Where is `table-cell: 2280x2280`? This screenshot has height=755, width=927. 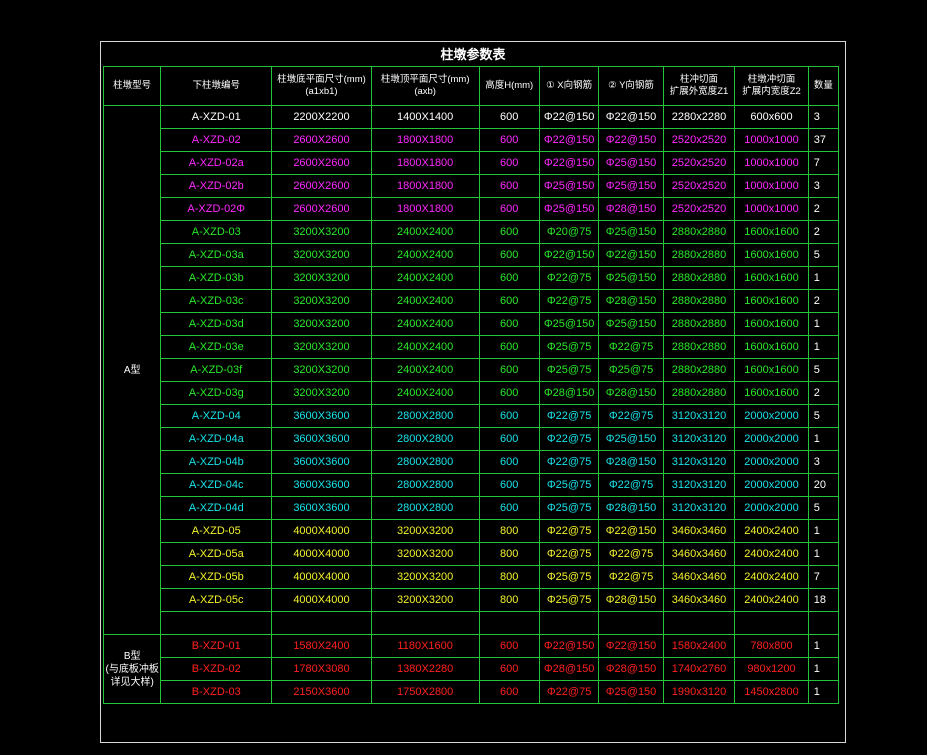 table-cell: 2280x2280 is located at coordinates (699, 117).